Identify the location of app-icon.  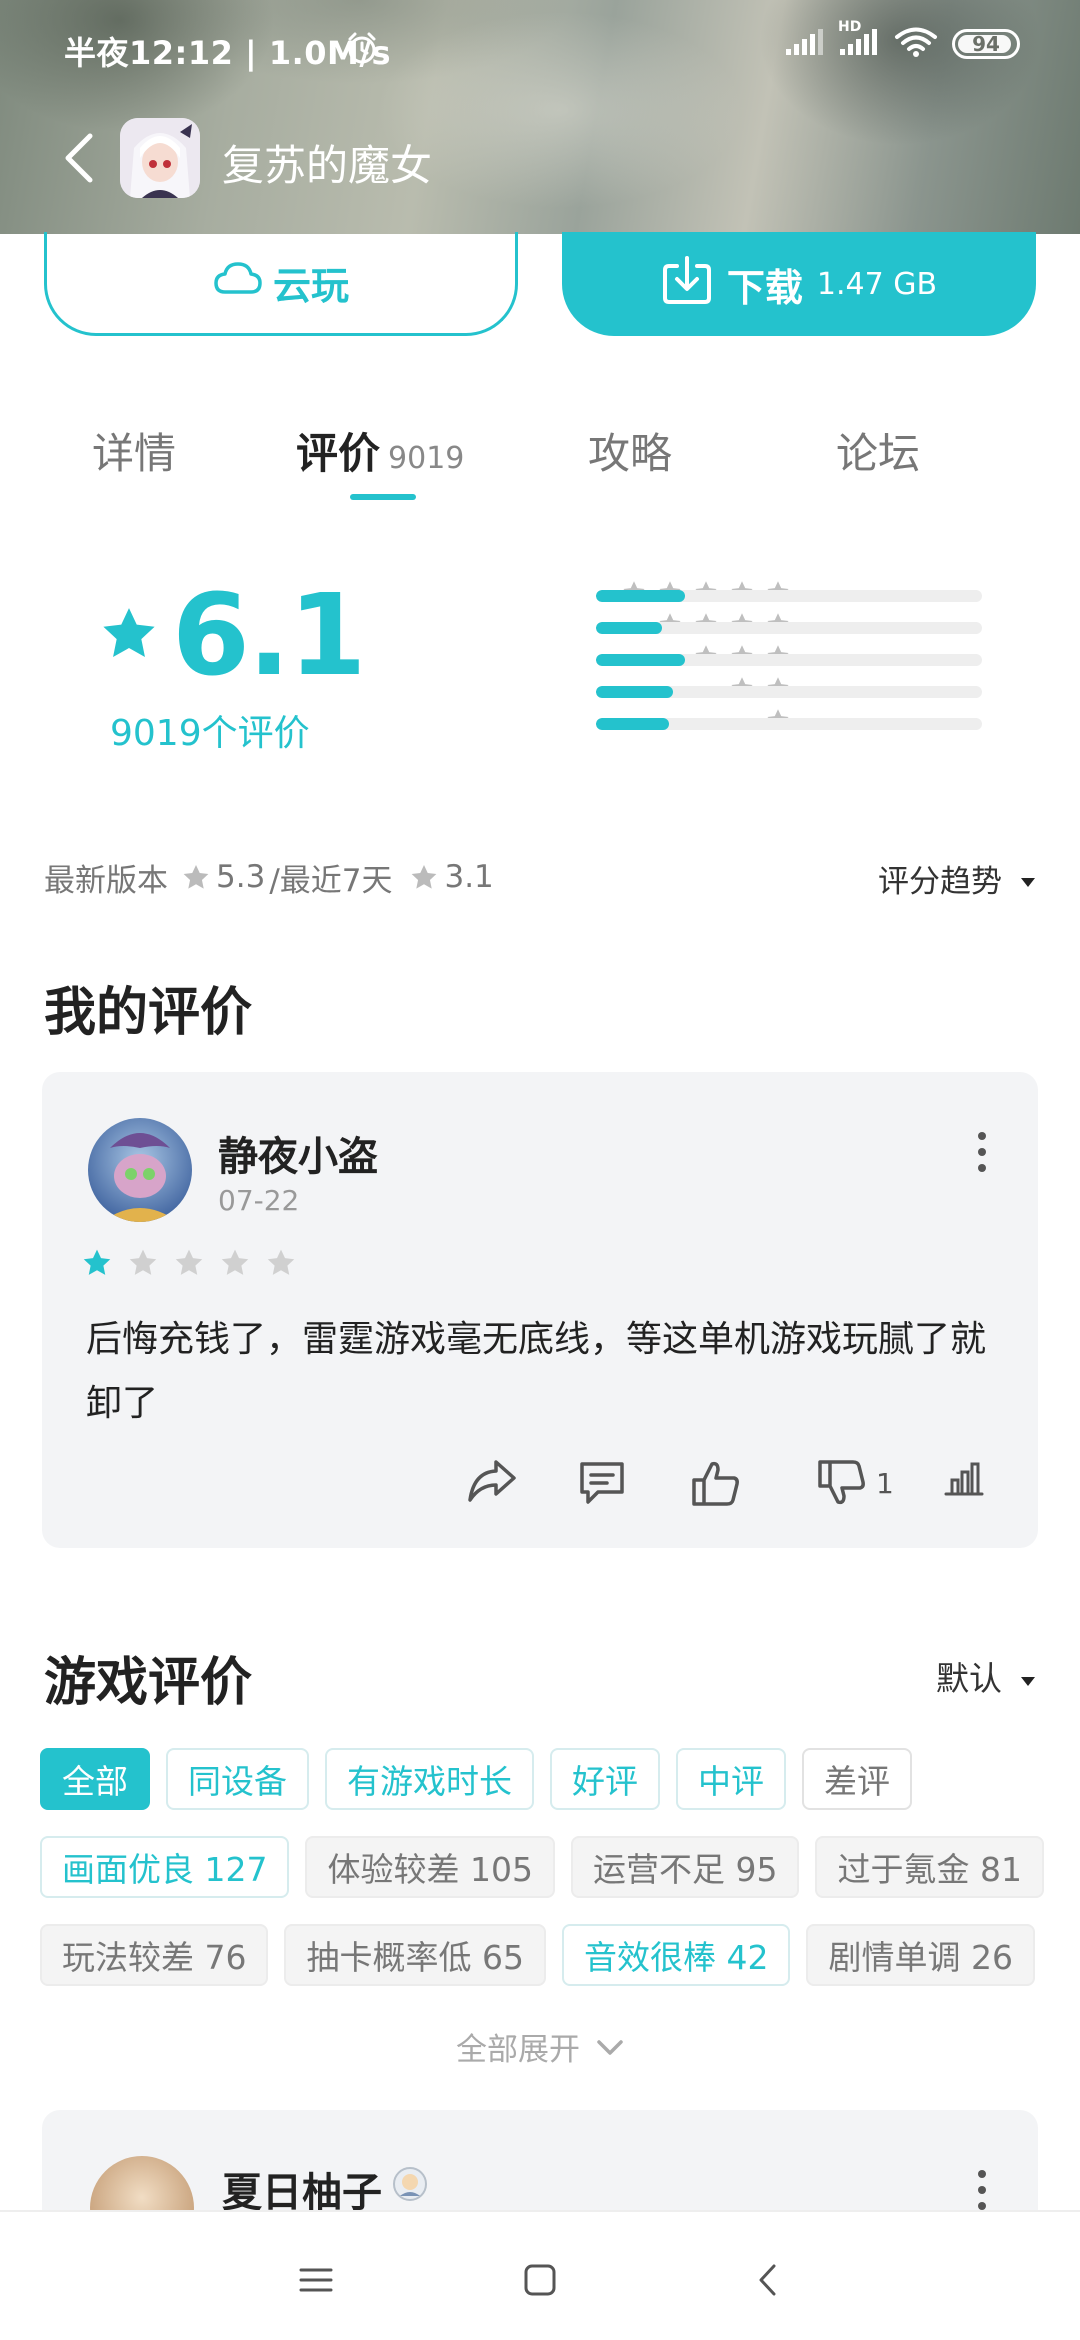
(160, 158).